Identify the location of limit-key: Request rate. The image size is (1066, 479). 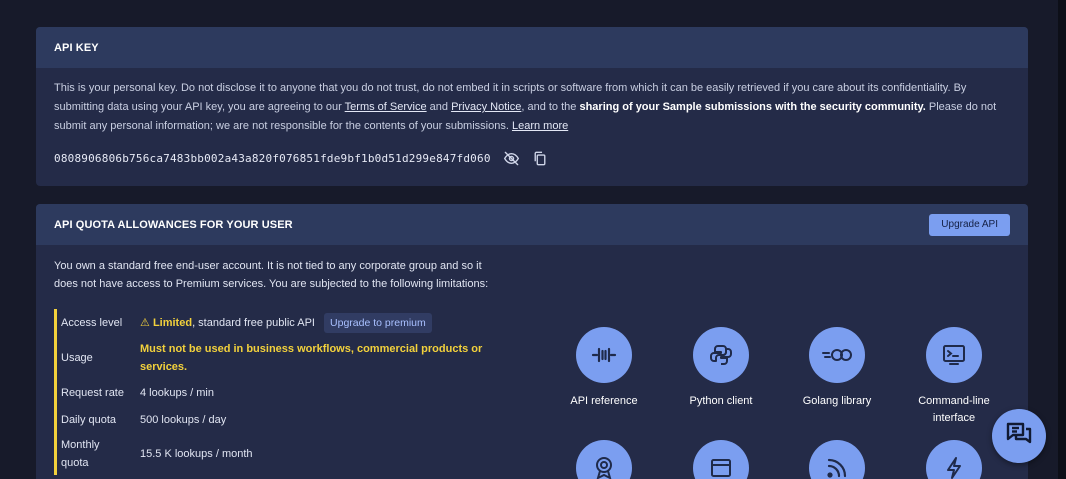
(92, 392).